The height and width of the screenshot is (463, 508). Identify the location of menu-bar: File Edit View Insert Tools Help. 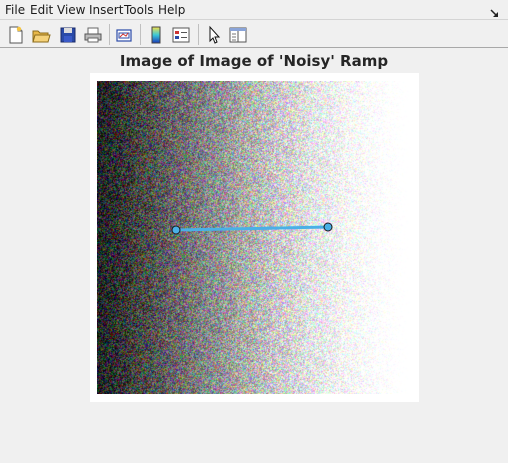
(254, 10).